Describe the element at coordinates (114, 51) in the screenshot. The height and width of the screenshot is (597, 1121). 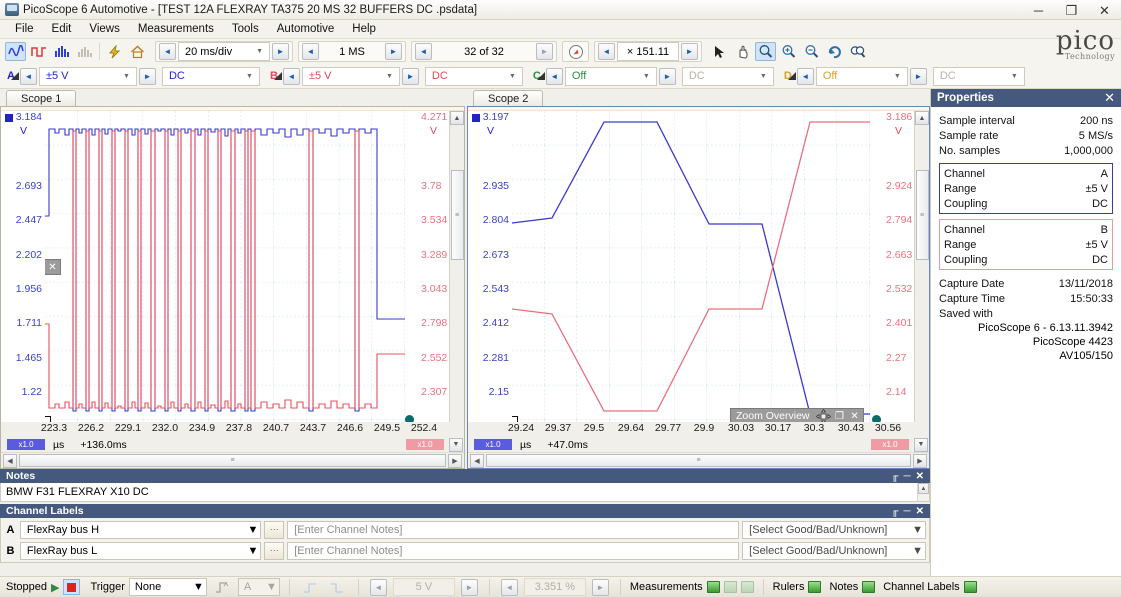
I see `quick-guide-icon` at that location.